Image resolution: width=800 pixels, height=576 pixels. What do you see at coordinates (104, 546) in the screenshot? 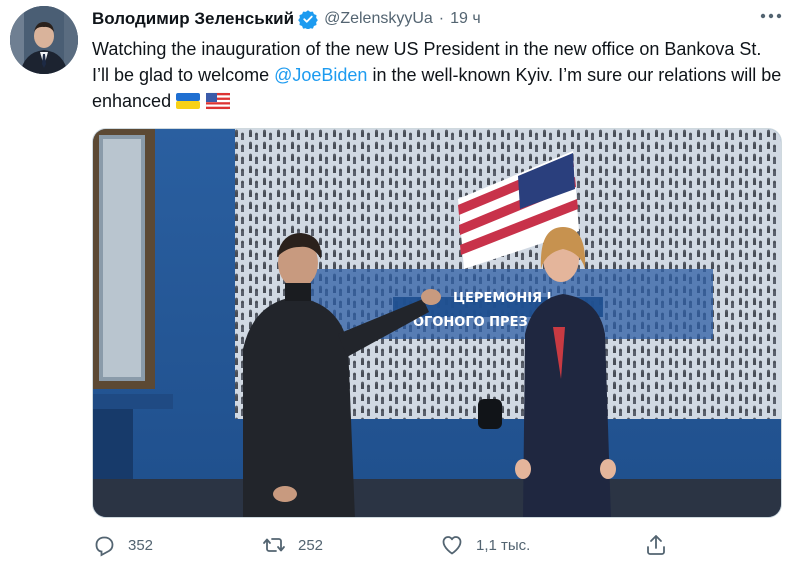
I see `reply-icon` at bounding box center [104, 546].